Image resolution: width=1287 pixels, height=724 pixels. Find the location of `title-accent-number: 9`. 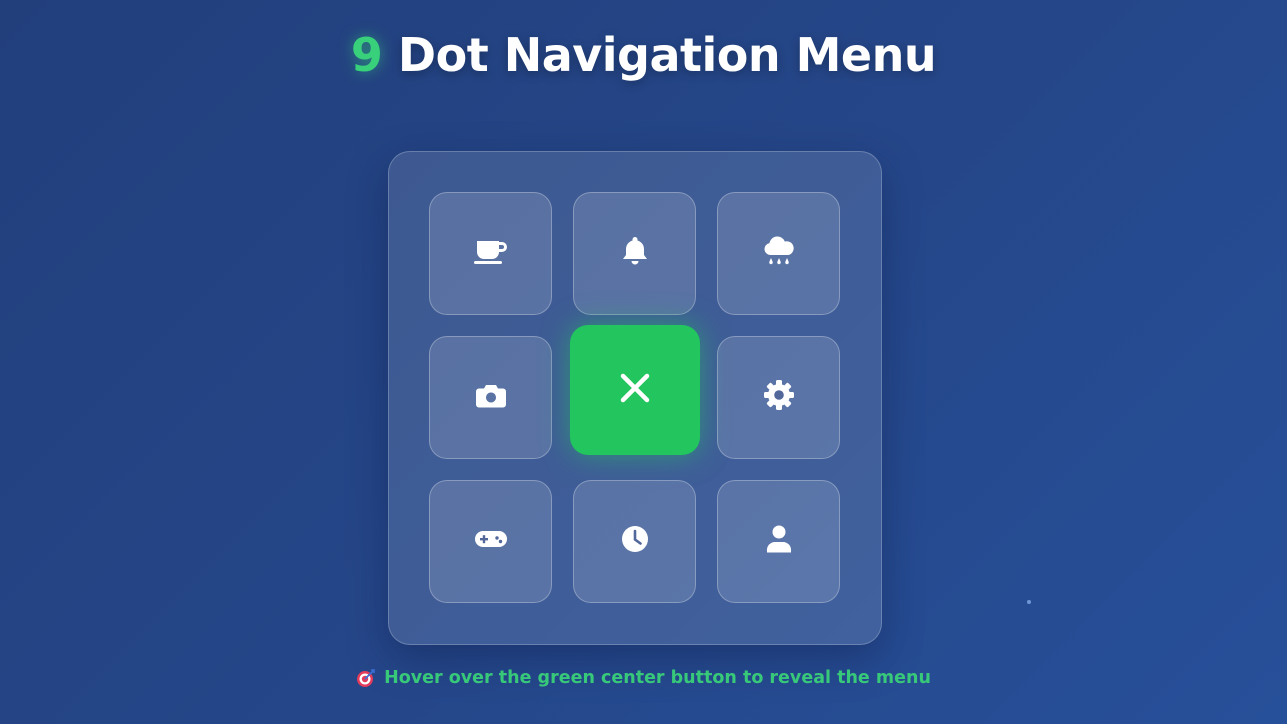

title-accent-number: 9 is located at coordinates (366, 55).